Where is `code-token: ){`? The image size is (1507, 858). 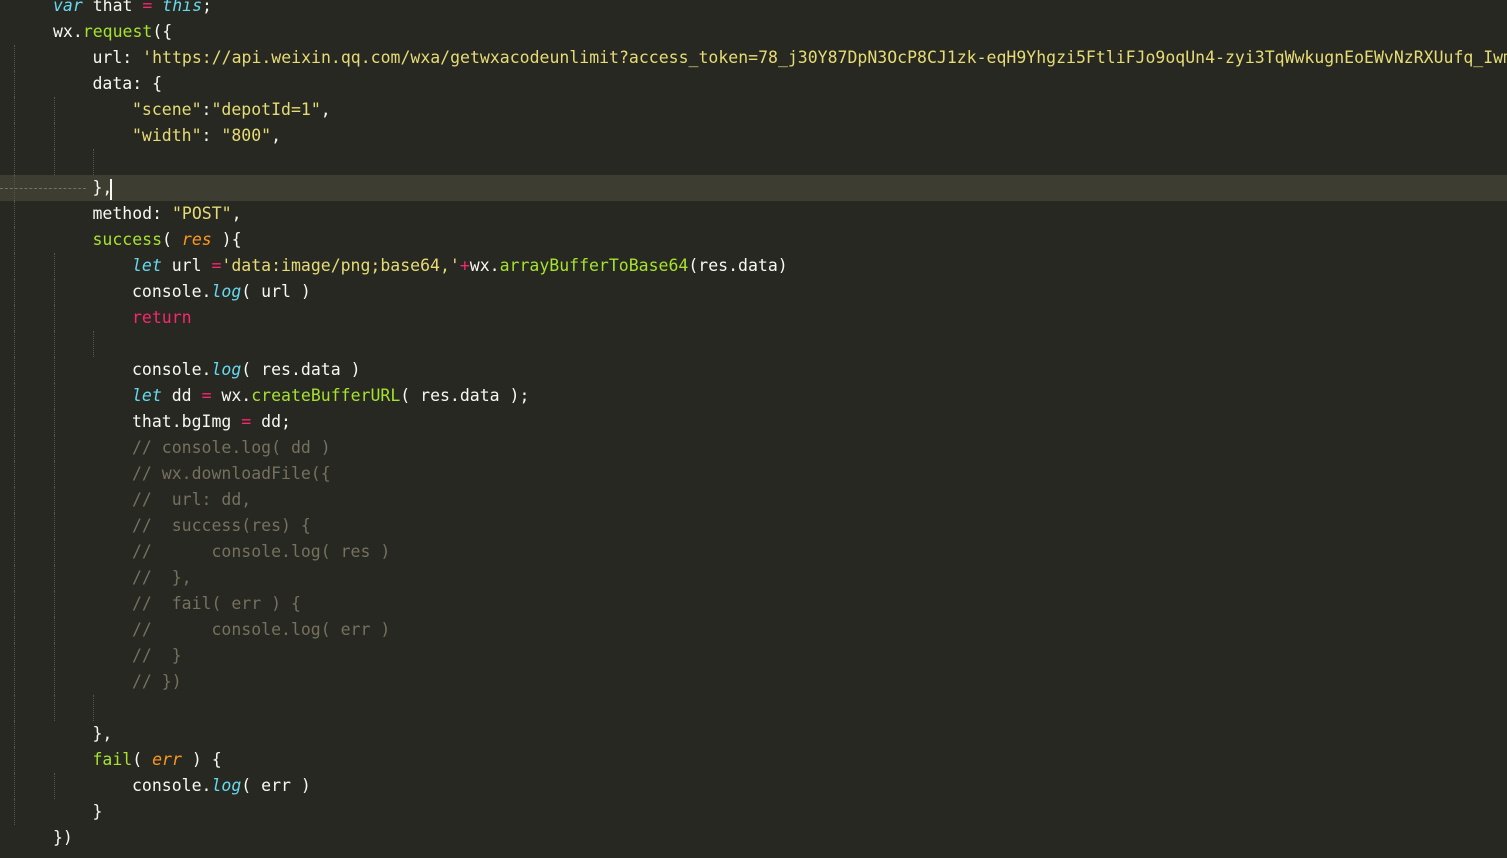
code-token: ){ is located at coordinates (226, 239).